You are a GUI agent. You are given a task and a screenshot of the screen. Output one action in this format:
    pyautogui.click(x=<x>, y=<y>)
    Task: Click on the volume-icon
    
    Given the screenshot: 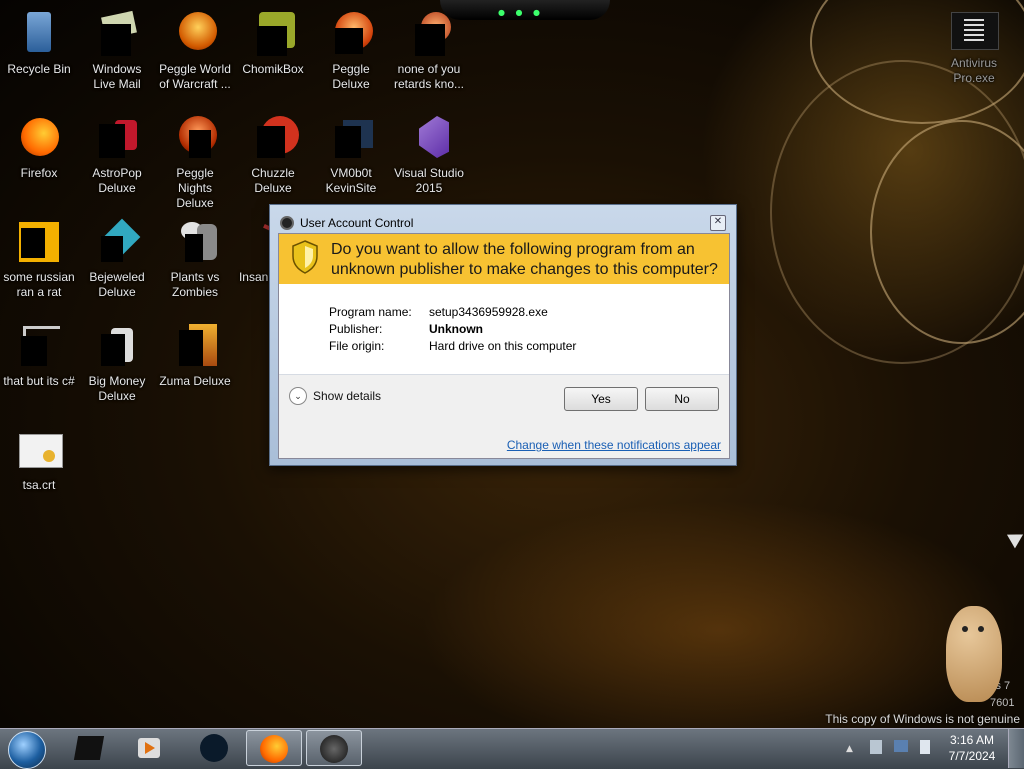 What is the action you would take?
    pyautogui.click(x=925, y=747)
    